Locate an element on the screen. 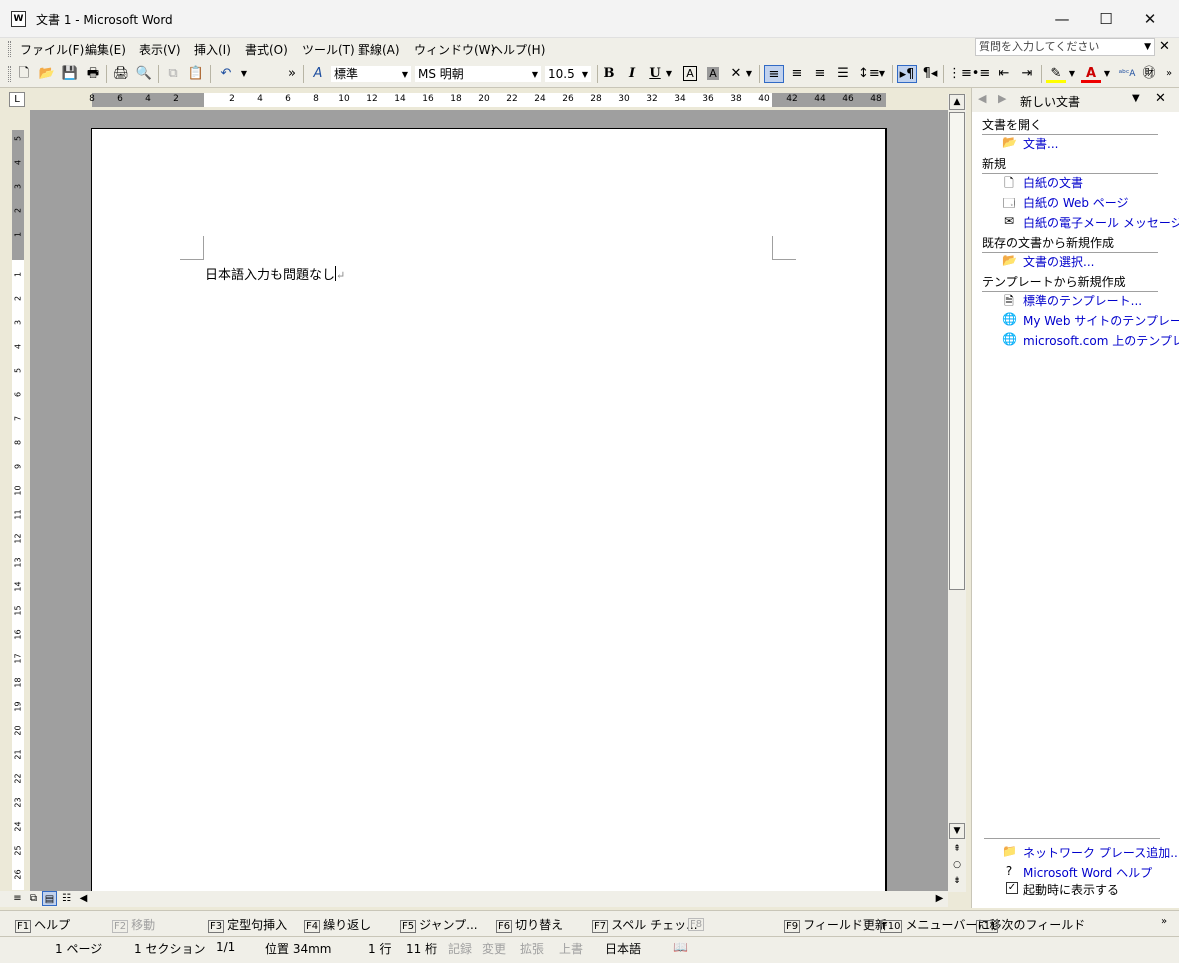 This screenshot has height=963, width=1179. paste-icon: 📋 is located at coordinates (196, 74).